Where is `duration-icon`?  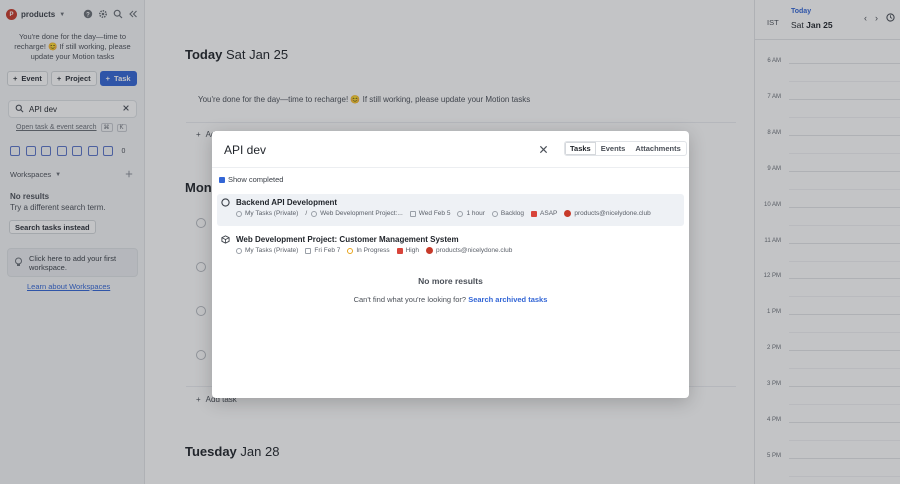 duration-icon is located at coordinates (460, 213).